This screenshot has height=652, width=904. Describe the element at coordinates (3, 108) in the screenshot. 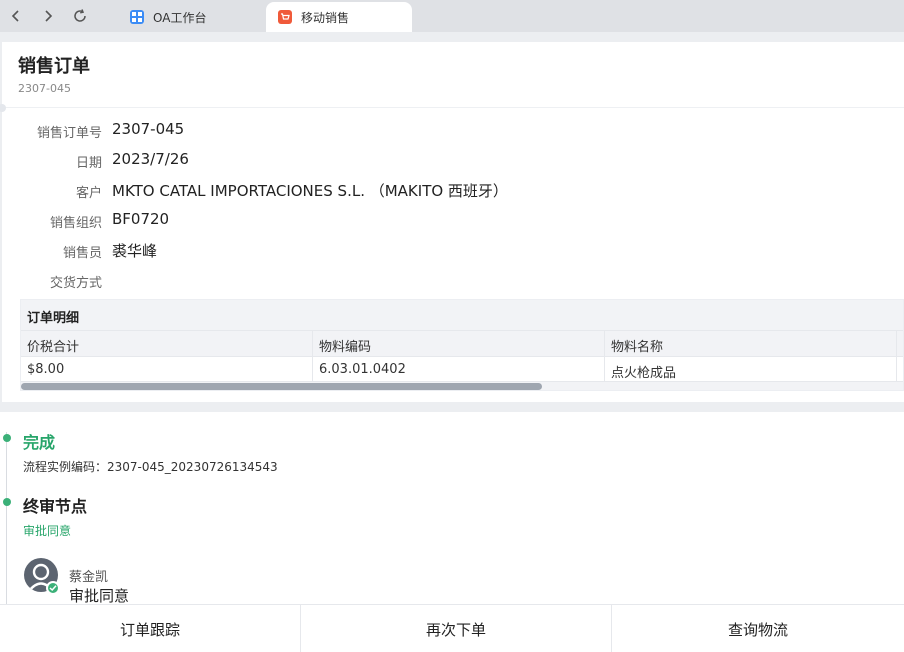

I see `divider-dot` at that location.